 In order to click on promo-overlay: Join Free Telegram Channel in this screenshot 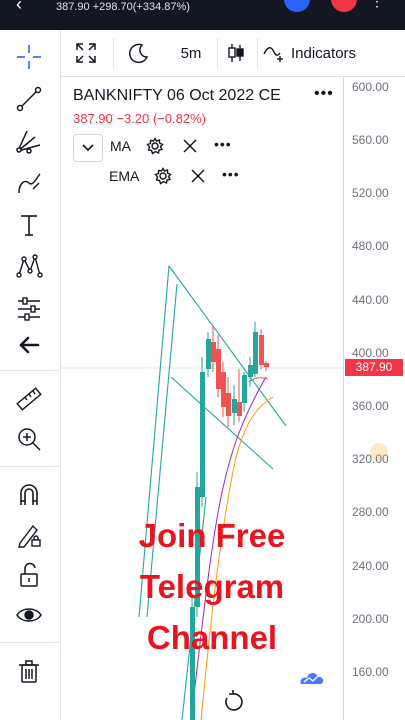, I will do `click(212, 586)`.